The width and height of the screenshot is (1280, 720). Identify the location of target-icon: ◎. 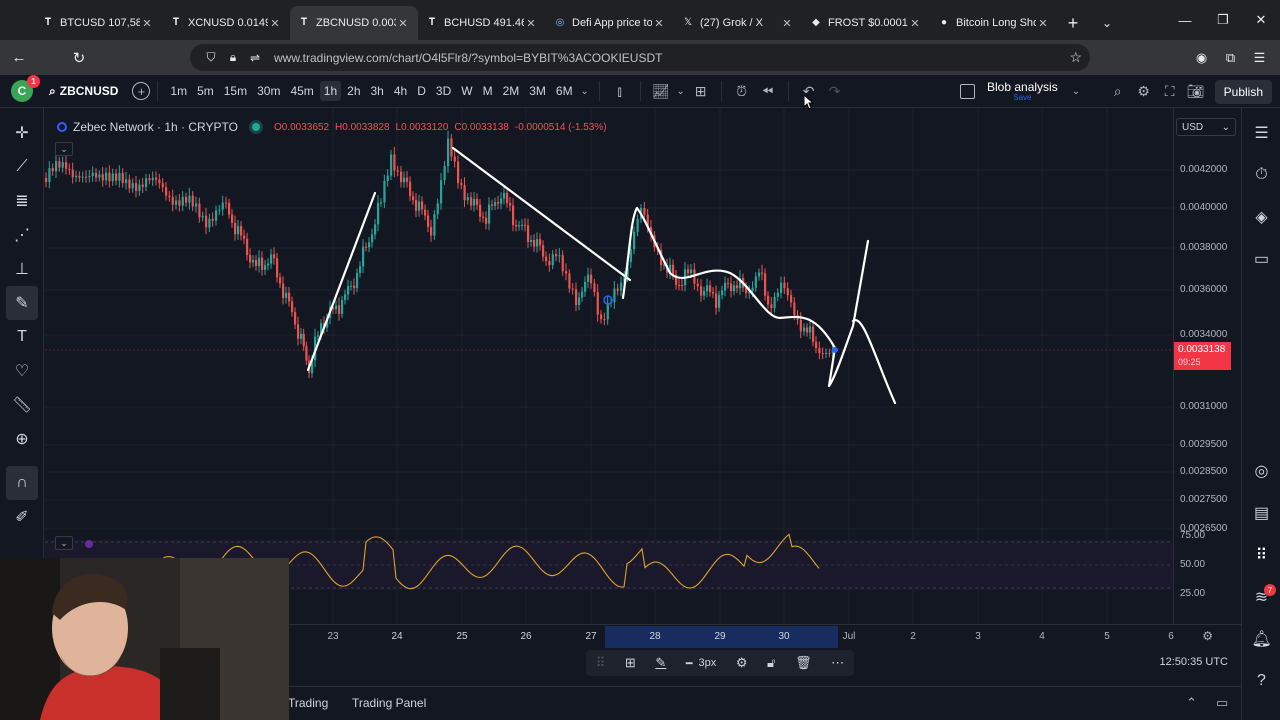
(1261, 471).